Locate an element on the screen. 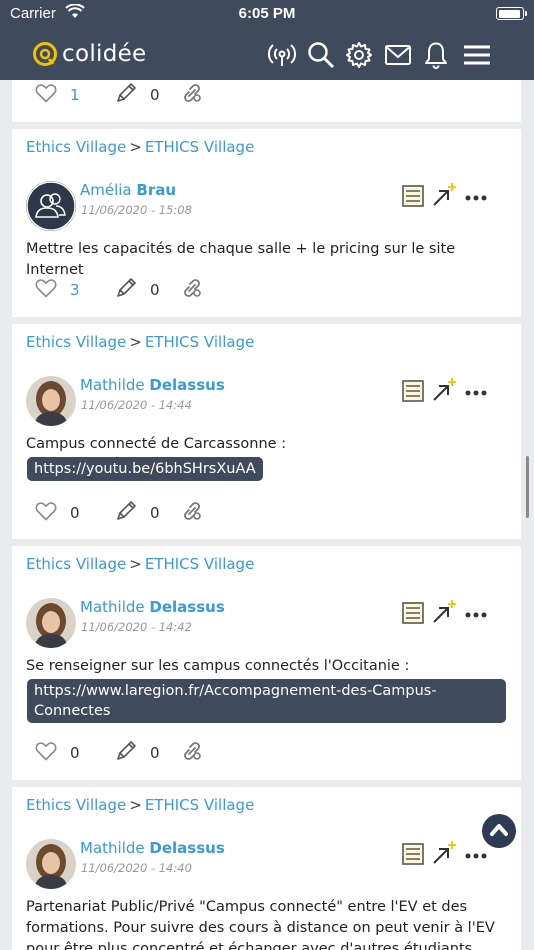  broadcast-icon is located at coordinates (282, 55).